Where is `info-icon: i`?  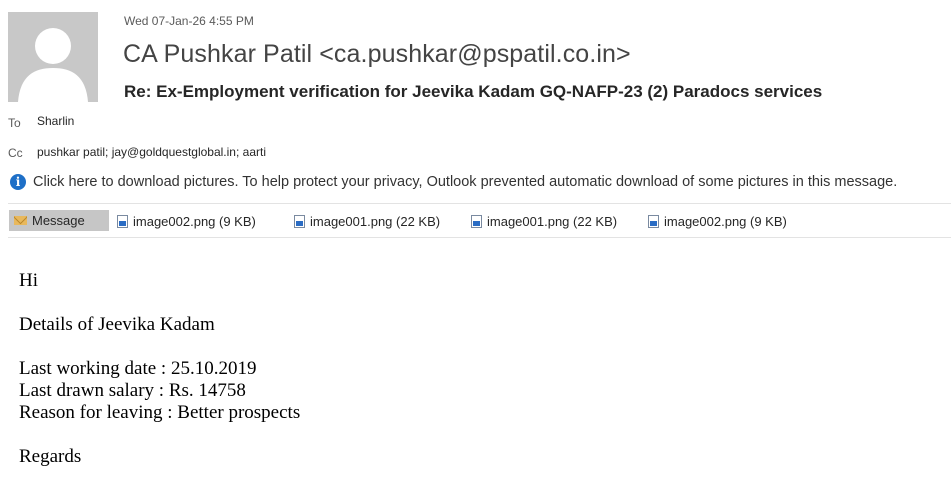 info-icon: i is located at coordinates (18, 182).